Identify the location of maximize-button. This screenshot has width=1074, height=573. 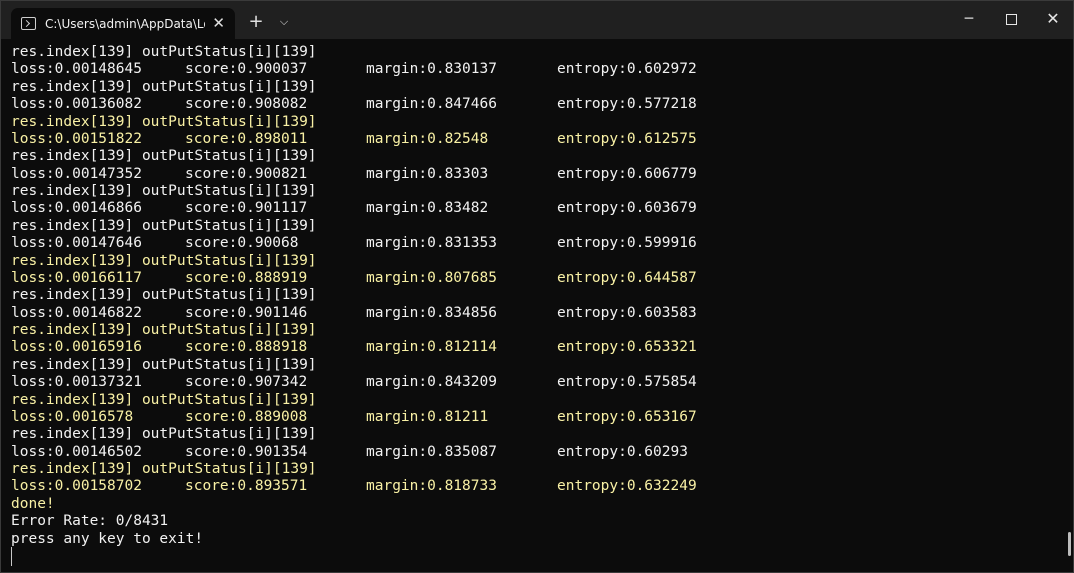
(1011, 19).